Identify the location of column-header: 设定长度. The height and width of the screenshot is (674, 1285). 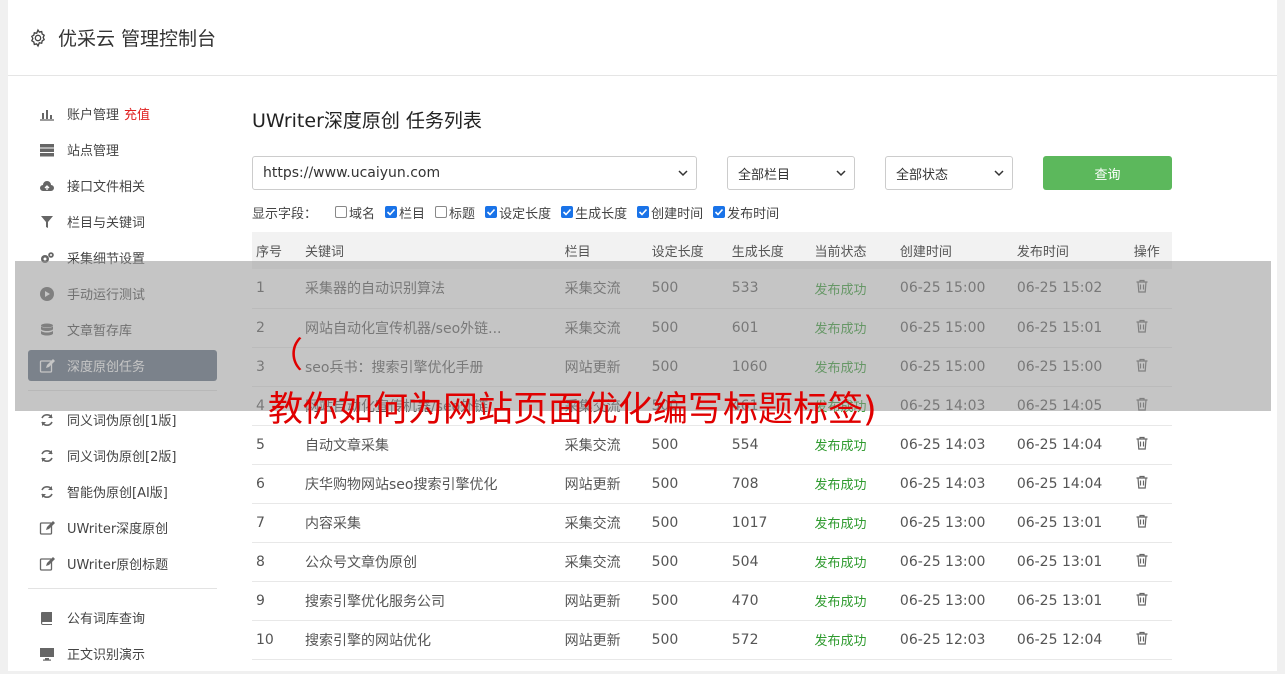
(677, 252).